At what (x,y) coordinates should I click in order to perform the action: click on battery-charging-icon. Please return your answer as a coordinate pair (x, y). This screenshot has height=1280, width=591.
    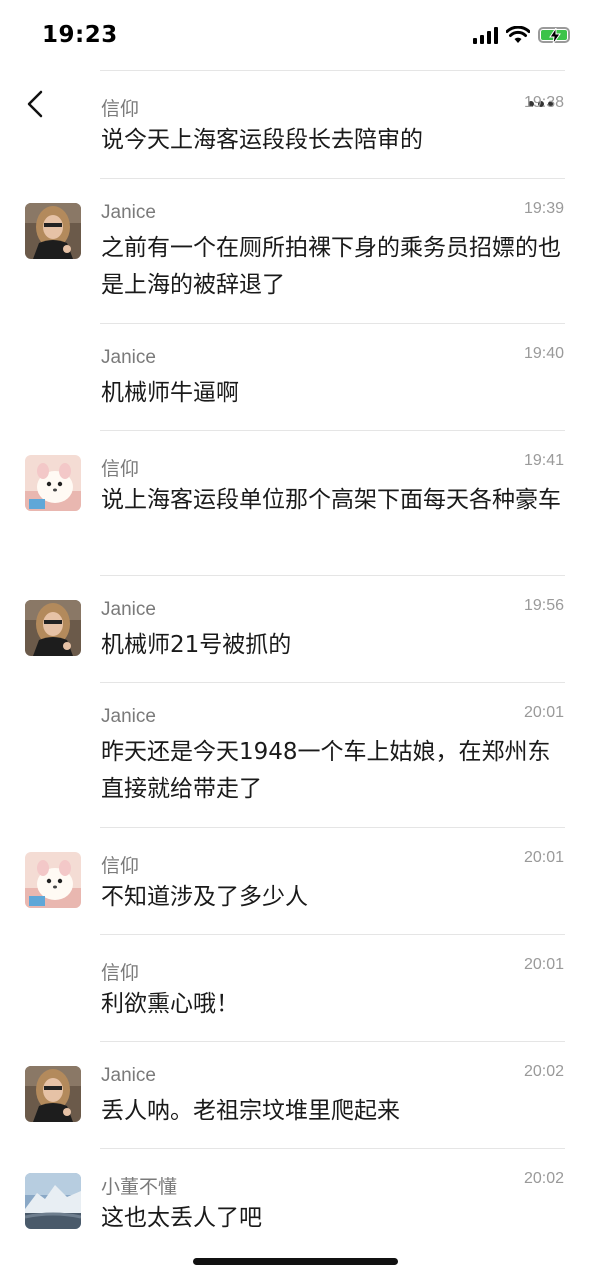
    Looking at the image, I should click on (554, 35).